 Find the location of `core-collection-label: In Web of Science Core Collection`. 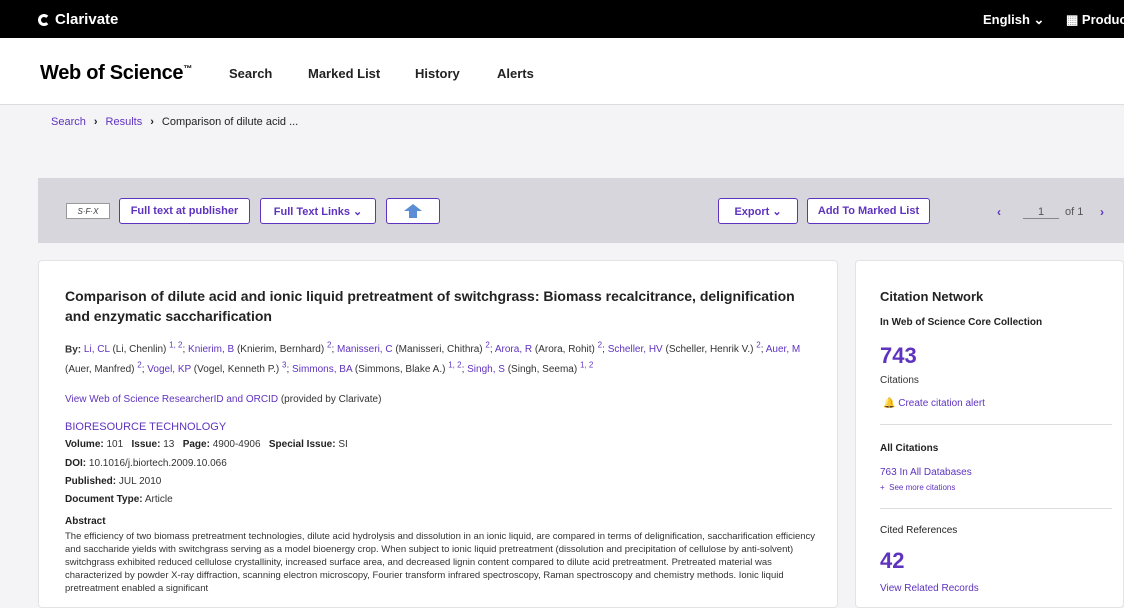

core-collection-label: In Web of Science Core Collection is located at coordinates (961, 322).